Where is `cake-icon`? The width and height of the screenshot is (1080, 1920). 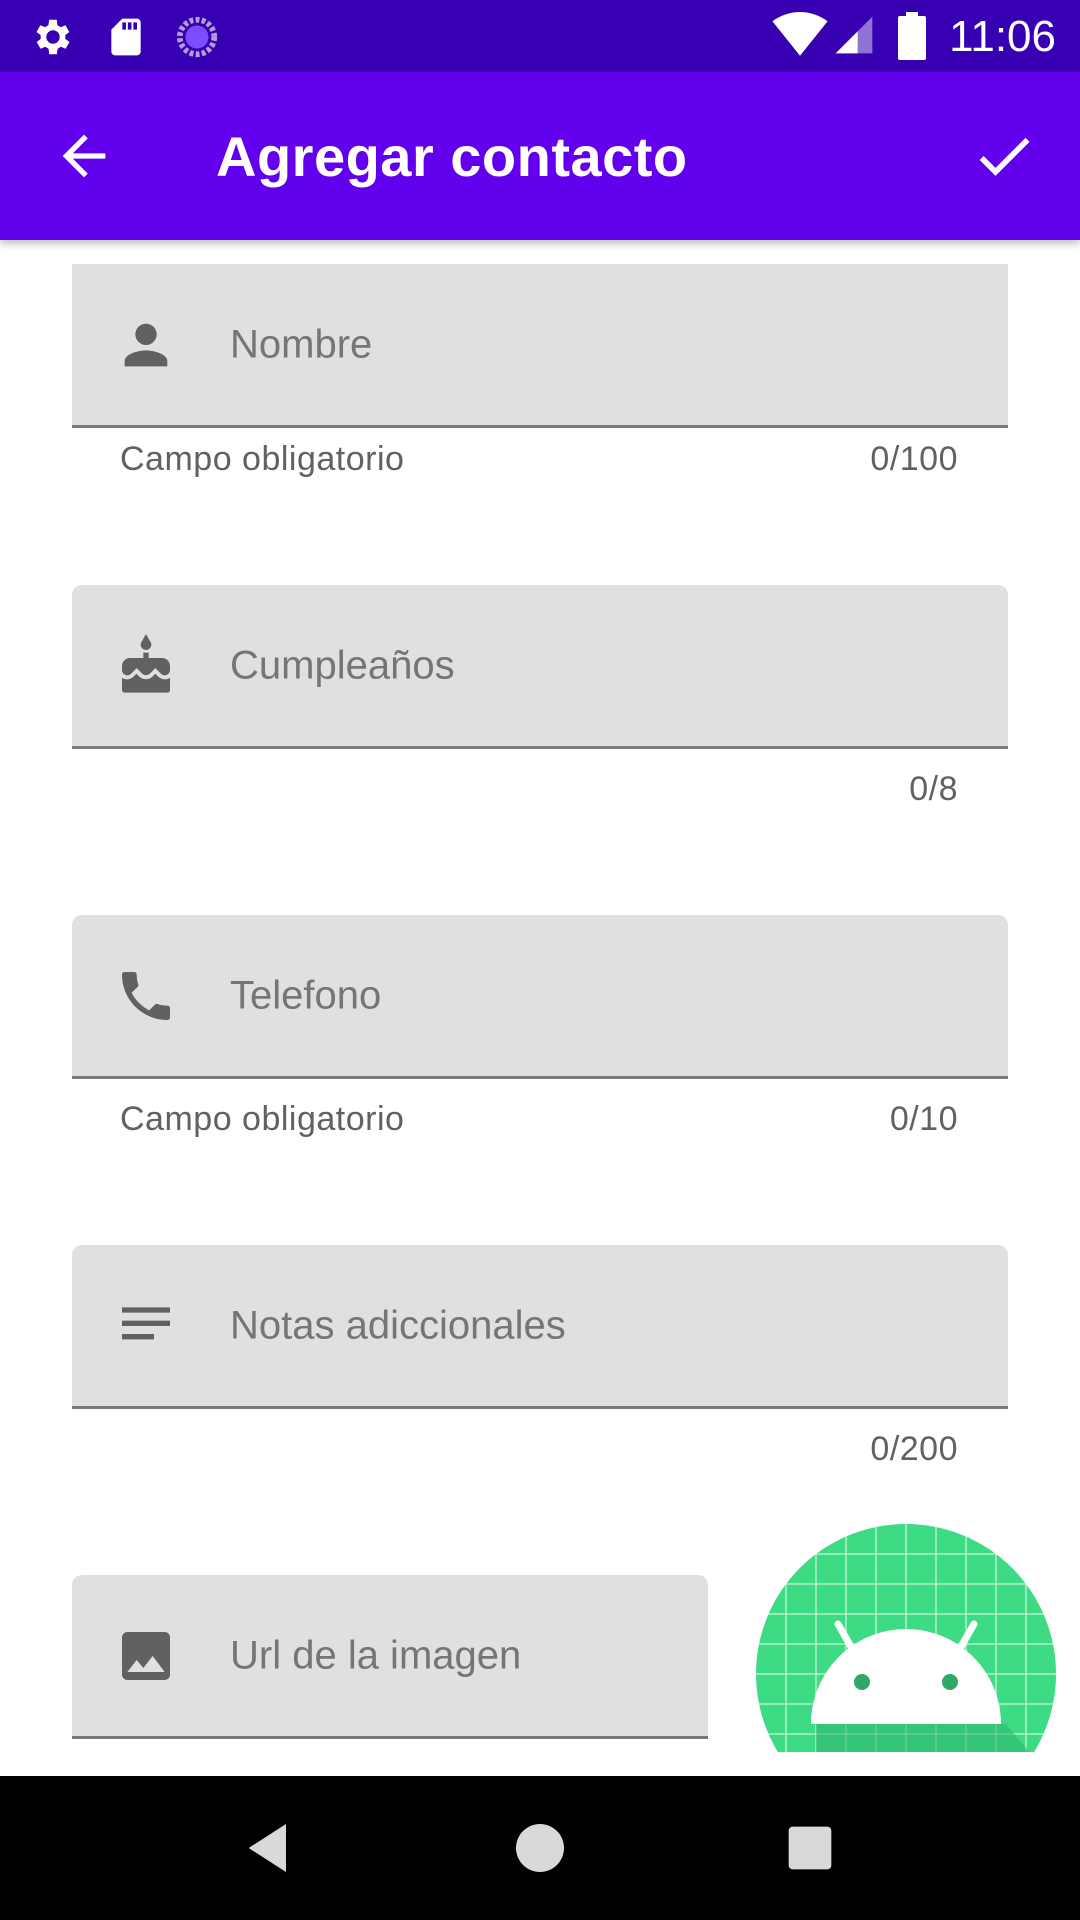 cake-icon is located at coordinates (146, 663).